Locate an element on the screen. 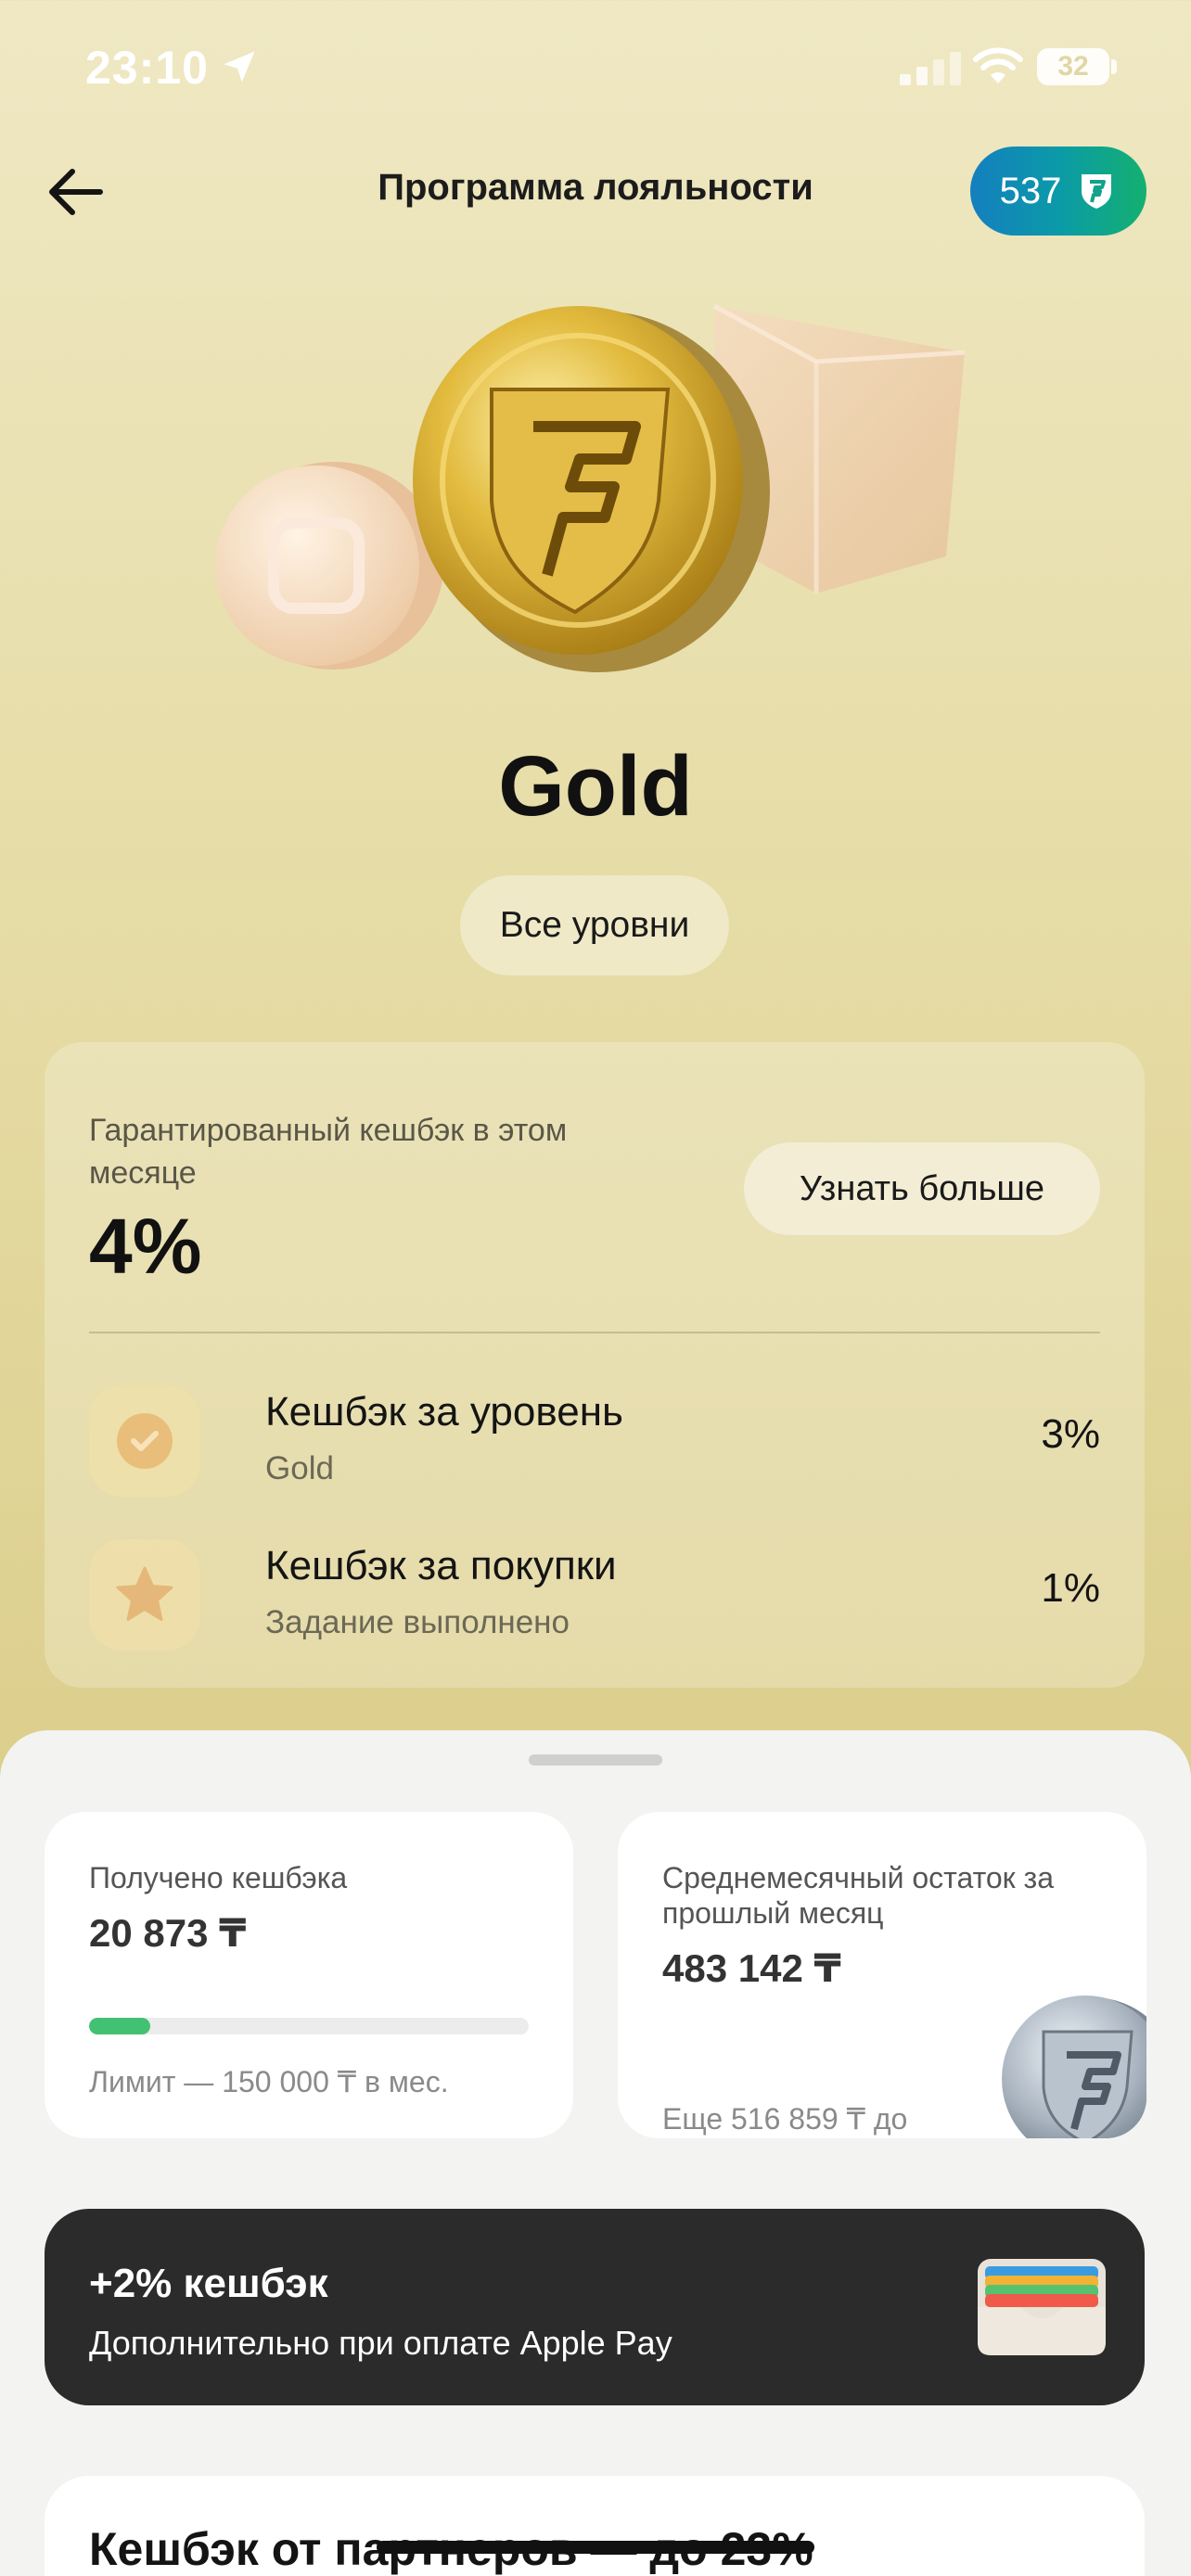 The width and height of the screenshot is (1191, 2576). battery-level: 32 is located at coordinates (1073, 66).